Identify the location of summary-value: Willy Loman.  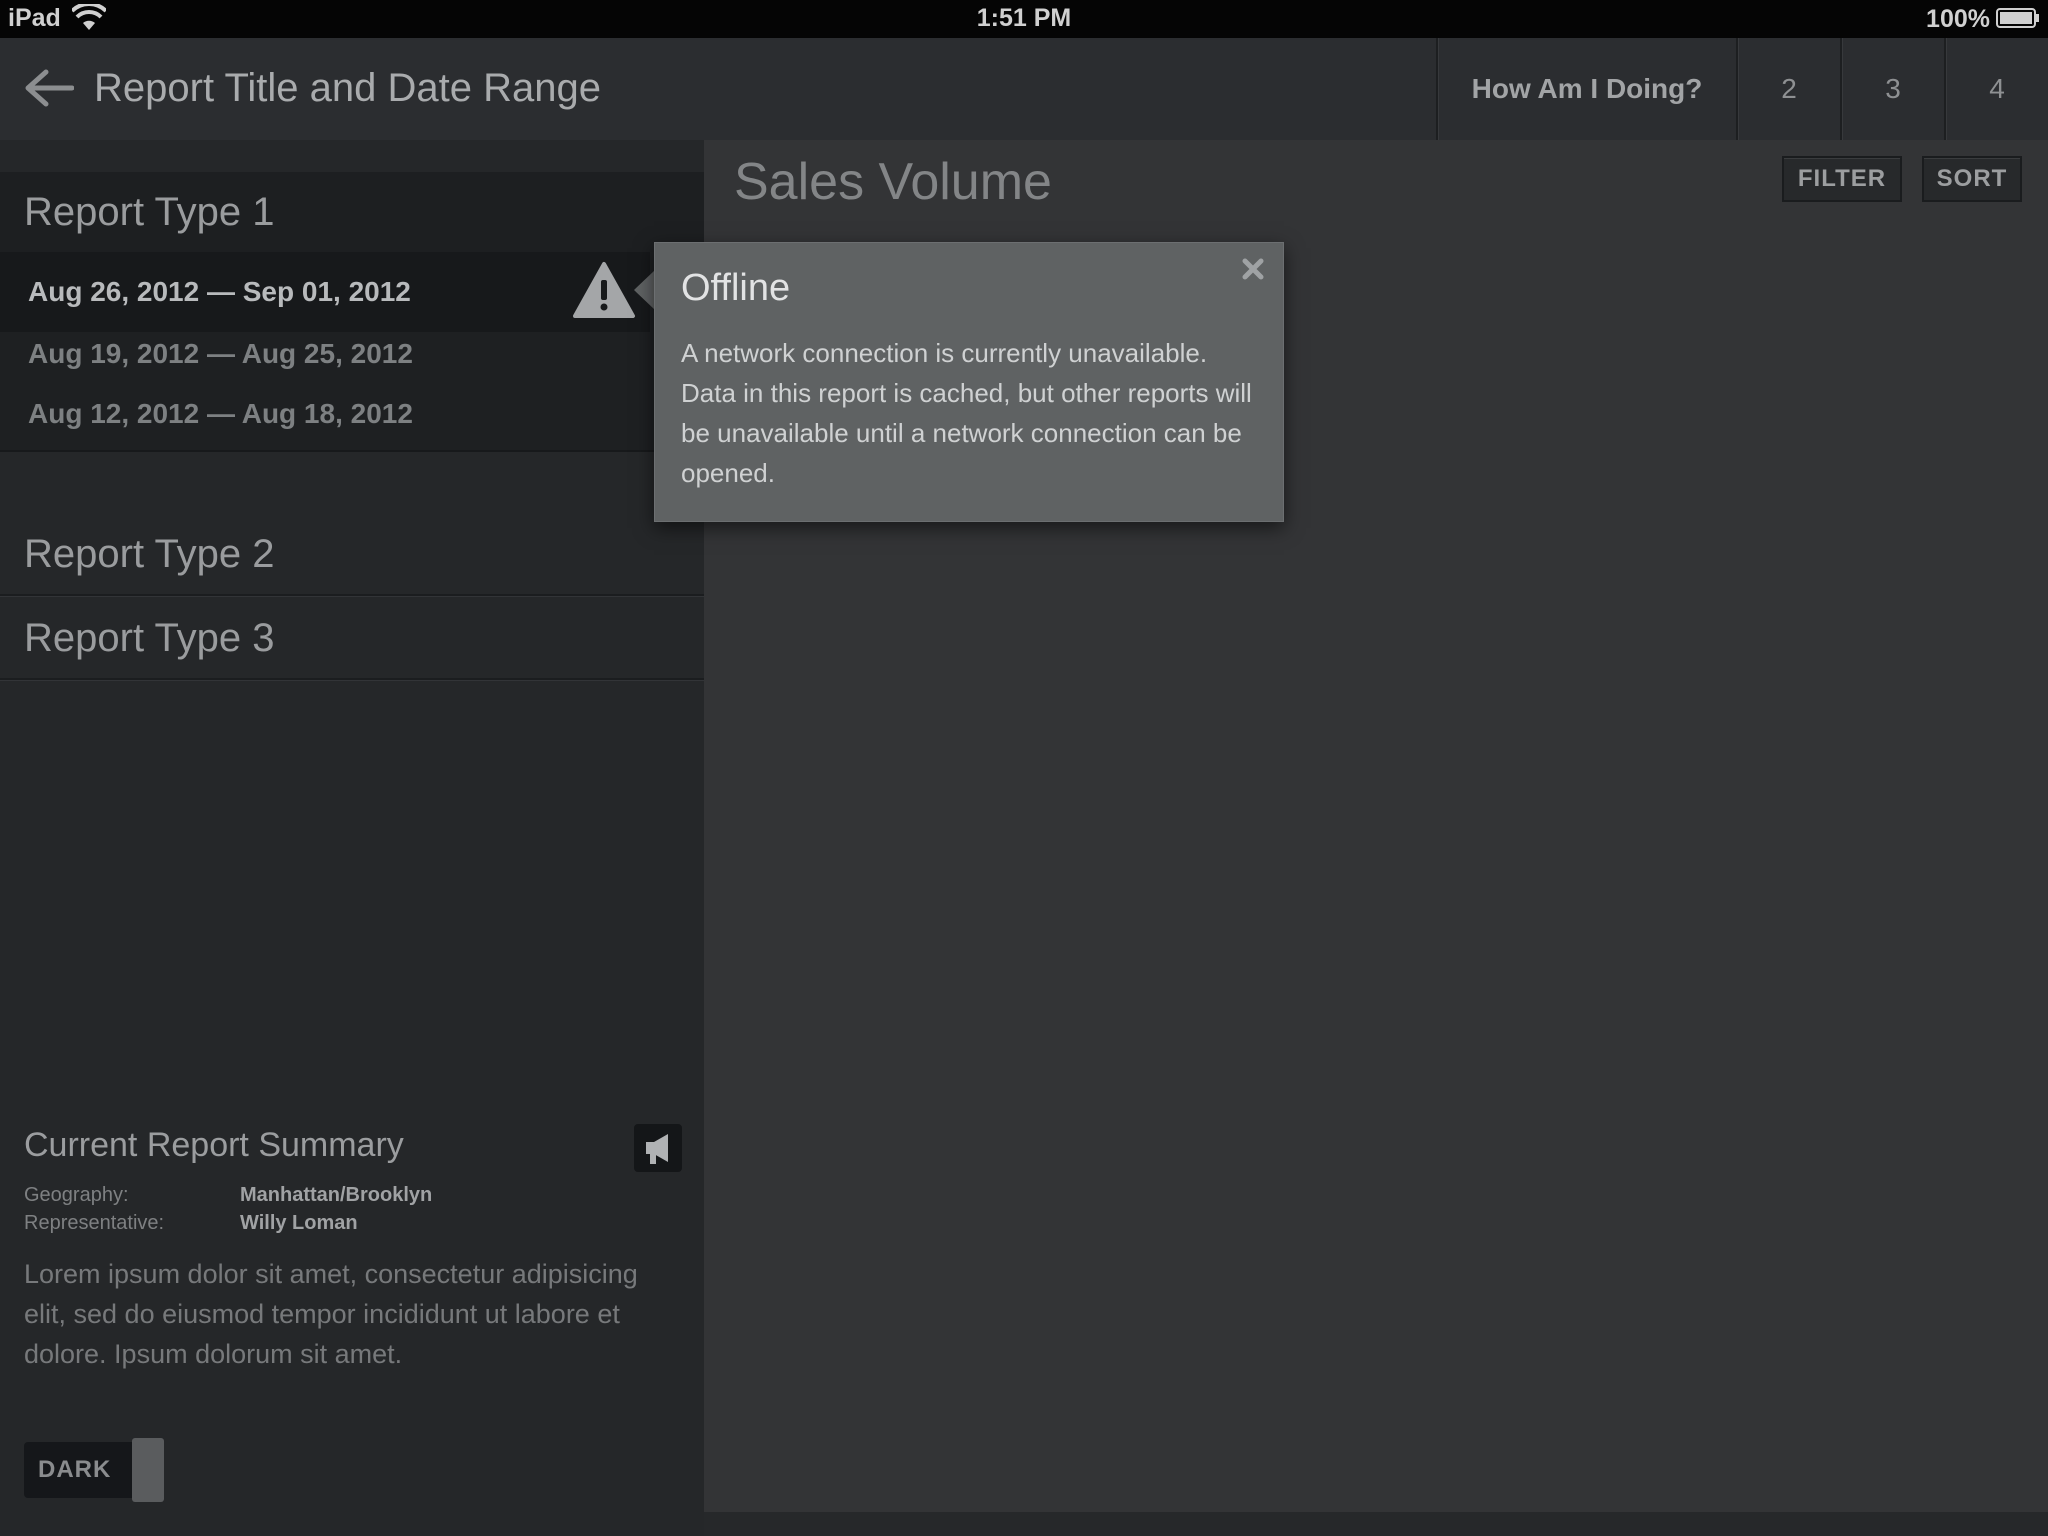
(299, 1223).